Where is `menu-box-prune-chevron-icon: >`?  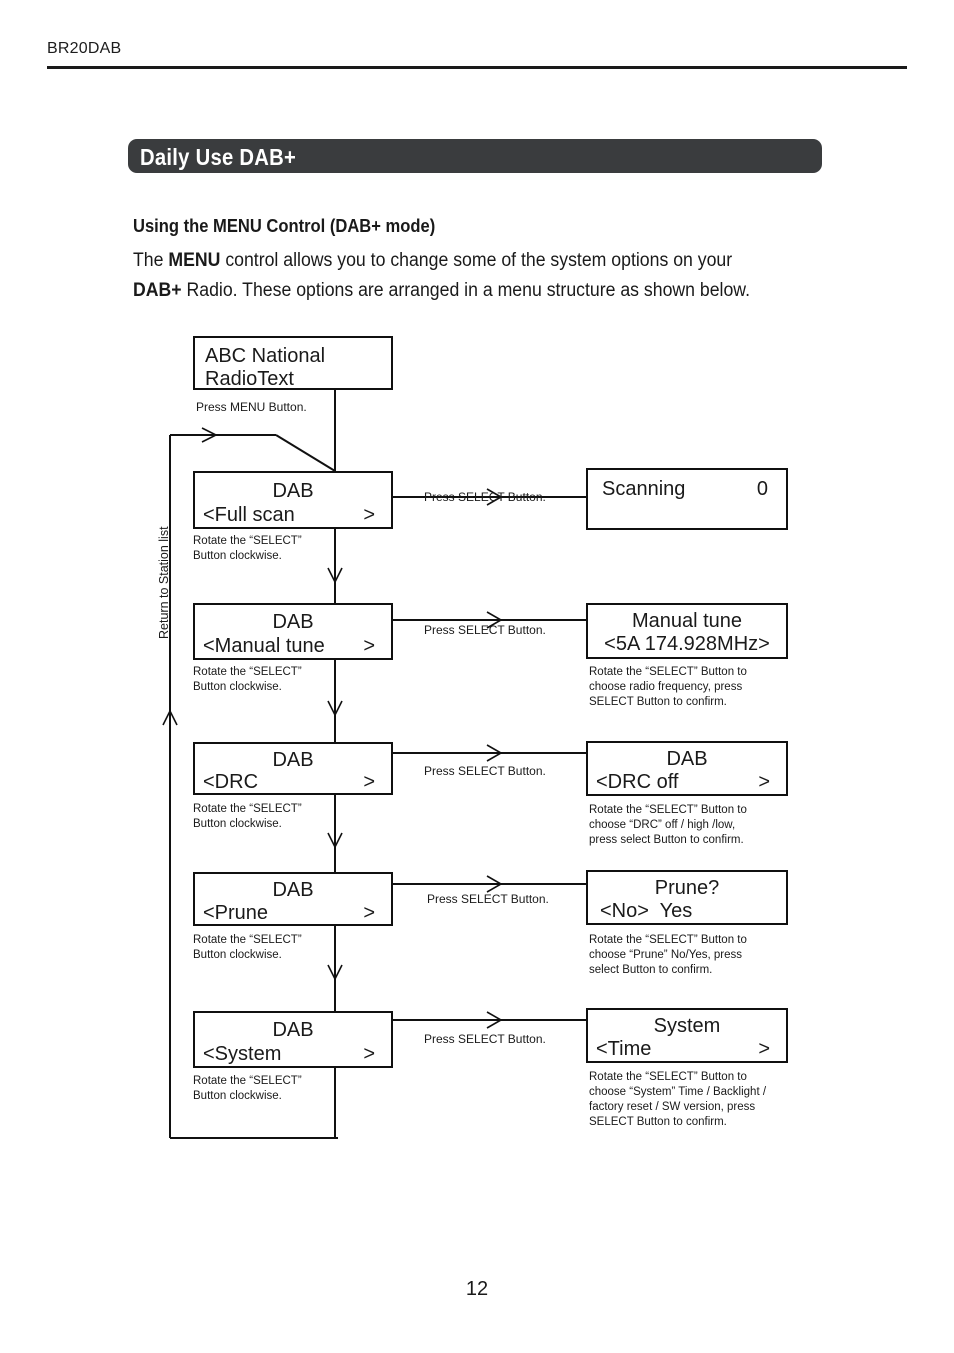 menu-box-prune-chevron-icon: > is located at coordinates (369, 913).